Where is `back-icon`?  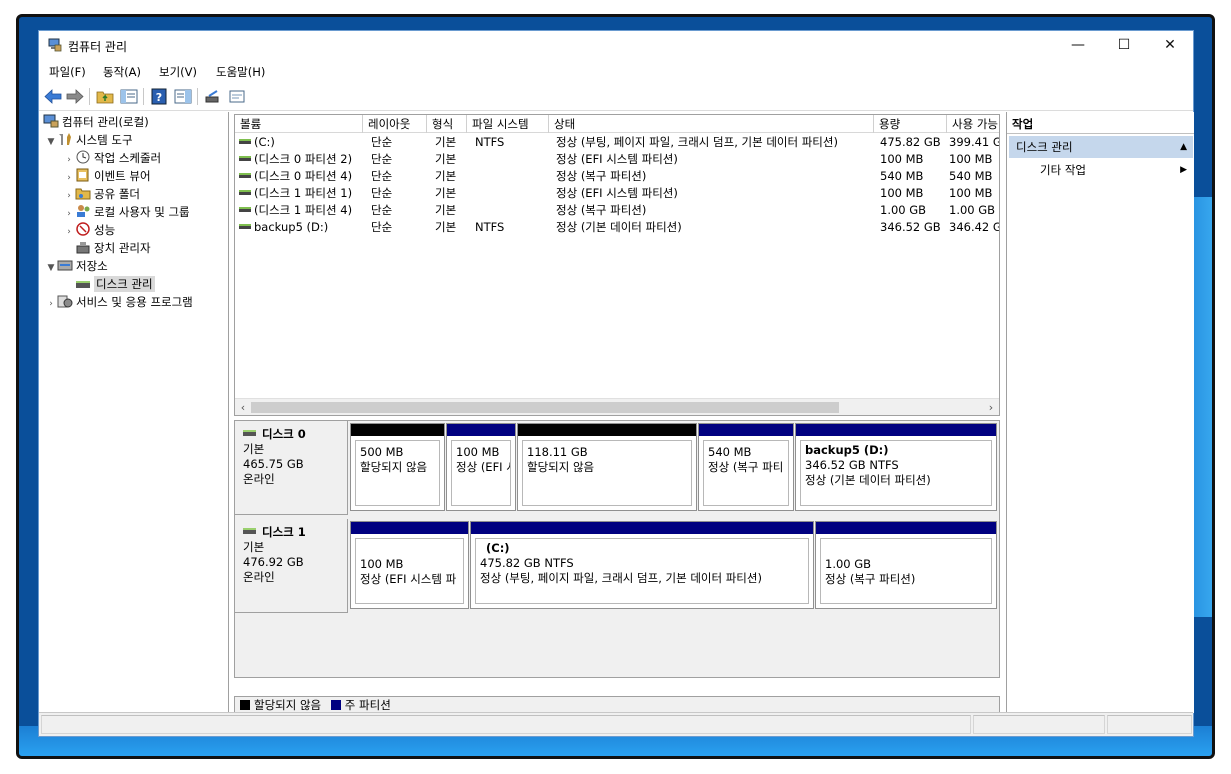 back-icon is located at coordinates (53, 96).